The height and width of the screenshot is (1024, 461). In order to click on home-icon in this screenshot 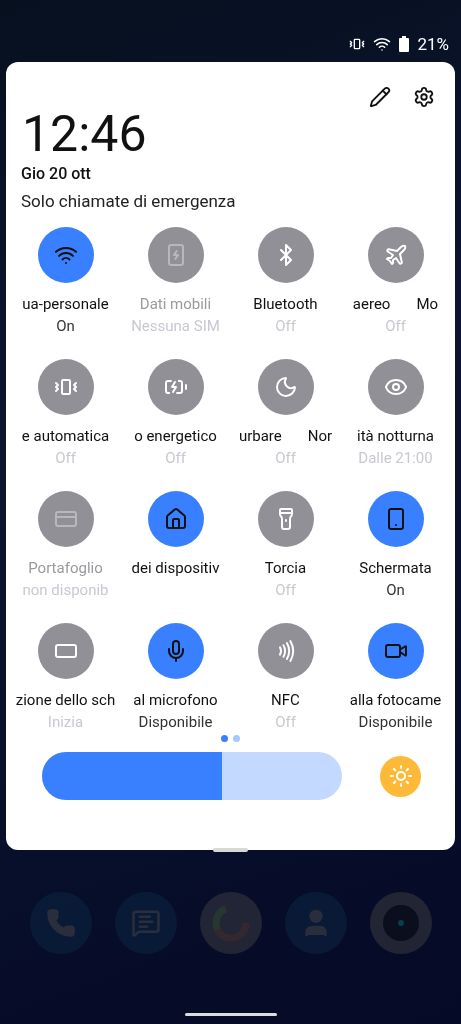, I will do `click(175, 519)`.